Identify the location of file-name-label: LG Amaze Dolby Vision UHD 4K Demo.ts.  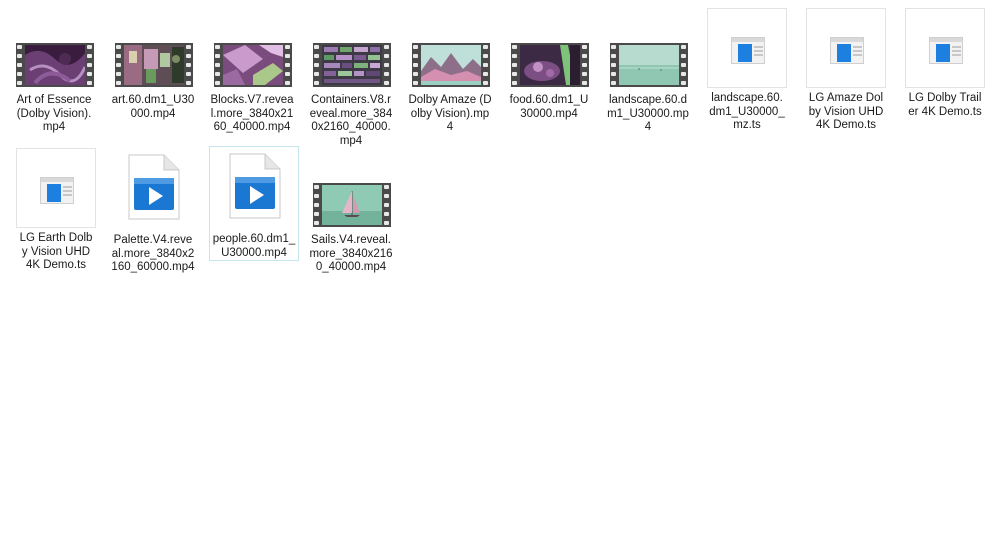
(846, 111).